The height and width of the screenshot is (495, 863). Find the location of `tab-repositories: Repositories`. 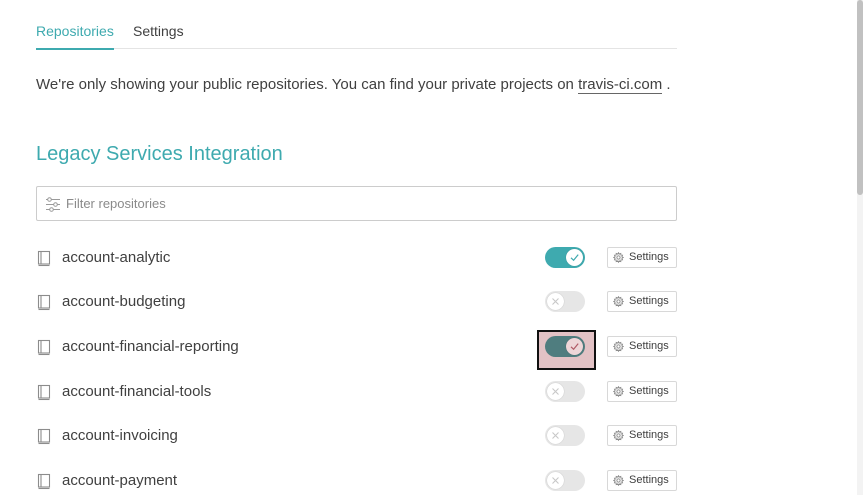

tab-repositories: Repositories is located at coordinates (75, 36).